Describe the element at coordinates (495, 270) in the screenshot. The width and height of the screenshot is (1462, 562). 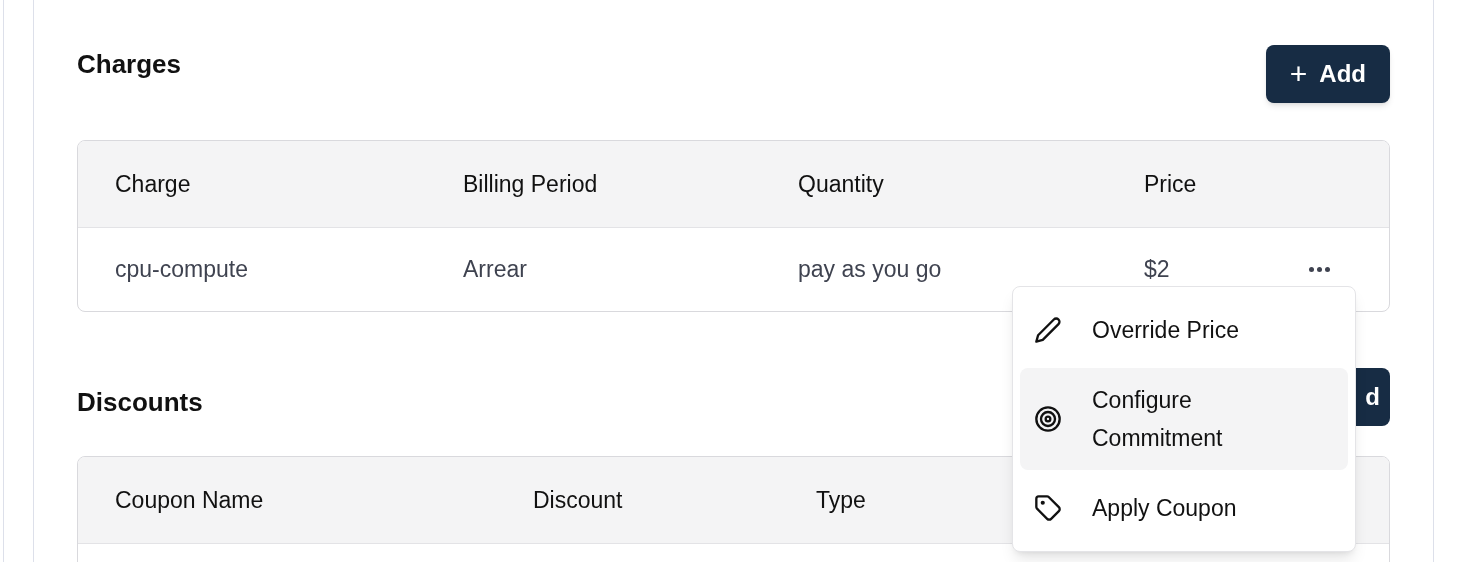
I see `table-cell-text: Arrear` at that location.